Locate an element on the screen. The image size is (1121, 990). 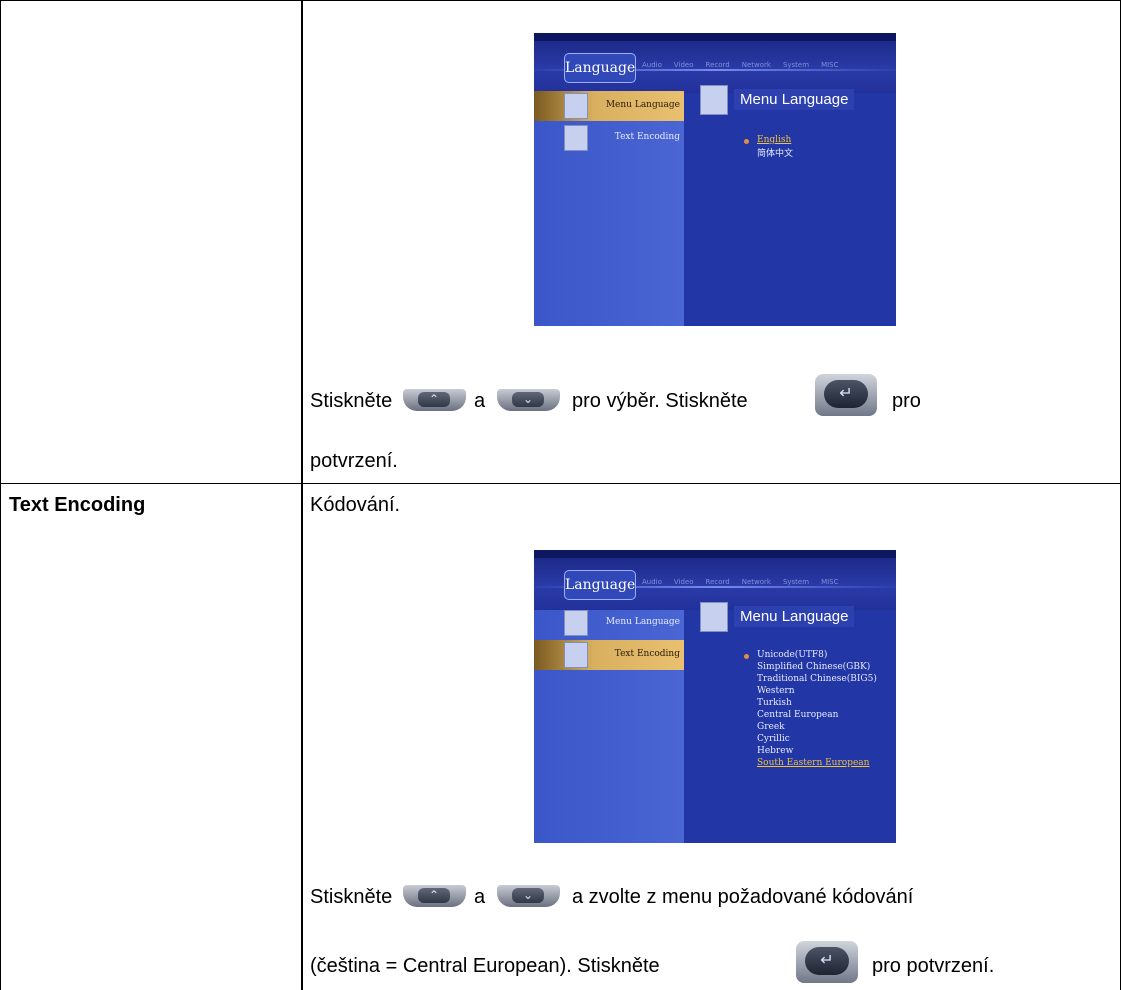
option-english: English is located at coordinates (774, 140).